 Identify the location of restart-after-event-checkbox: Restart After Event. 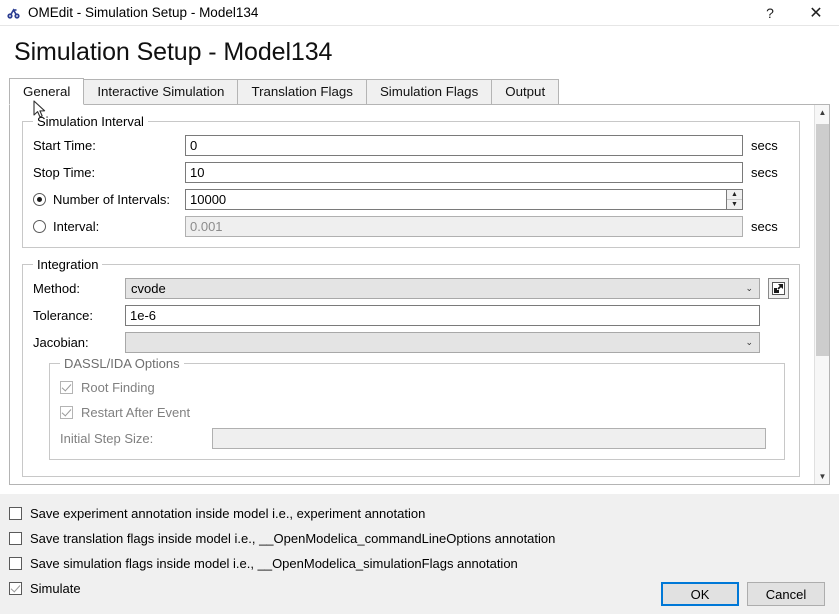
(417, 412).